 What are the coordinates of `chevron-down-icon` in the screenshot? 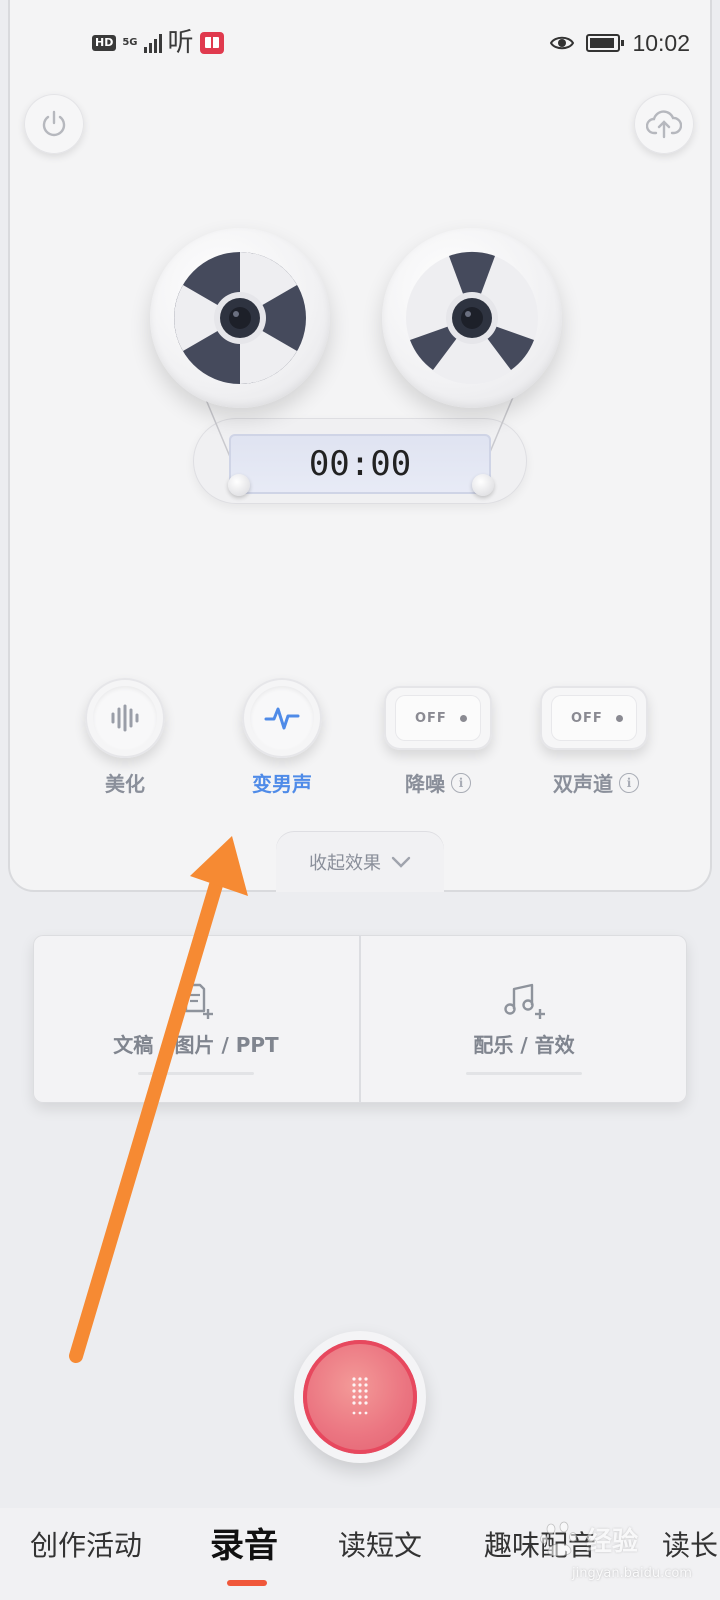 It's located at (401, 862).